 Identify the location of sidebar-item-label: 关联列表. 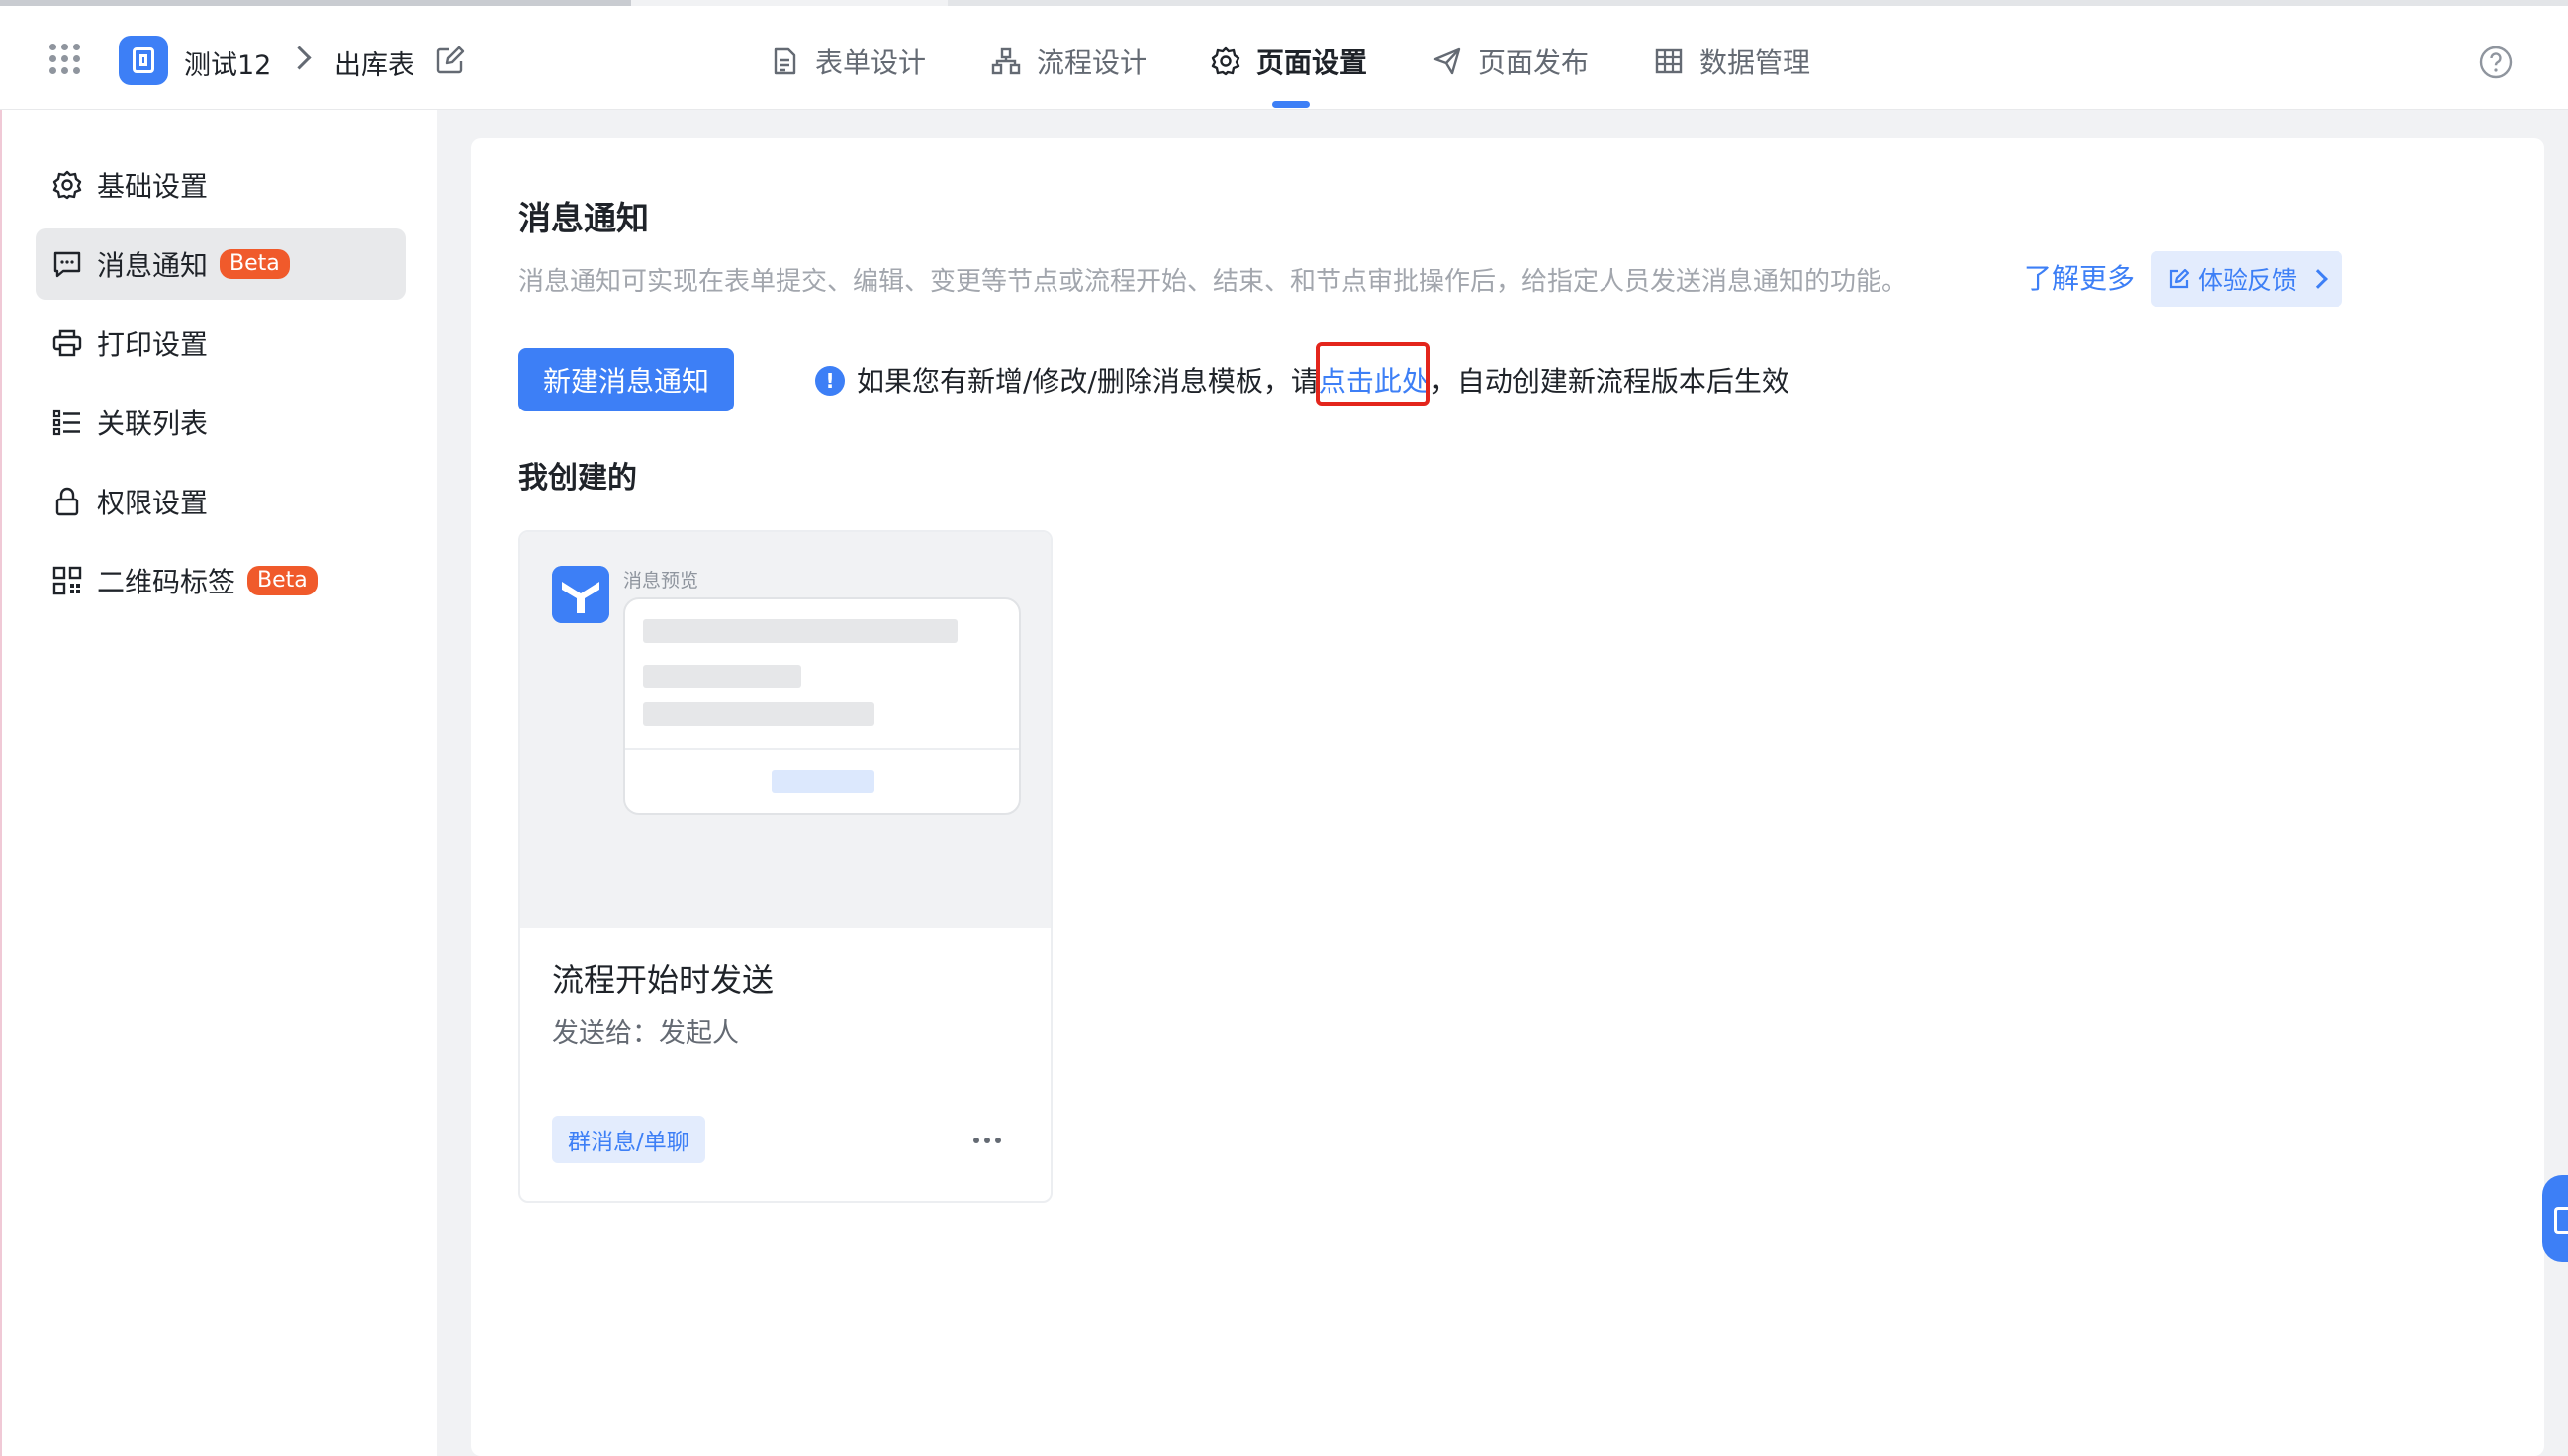
(153, 424).